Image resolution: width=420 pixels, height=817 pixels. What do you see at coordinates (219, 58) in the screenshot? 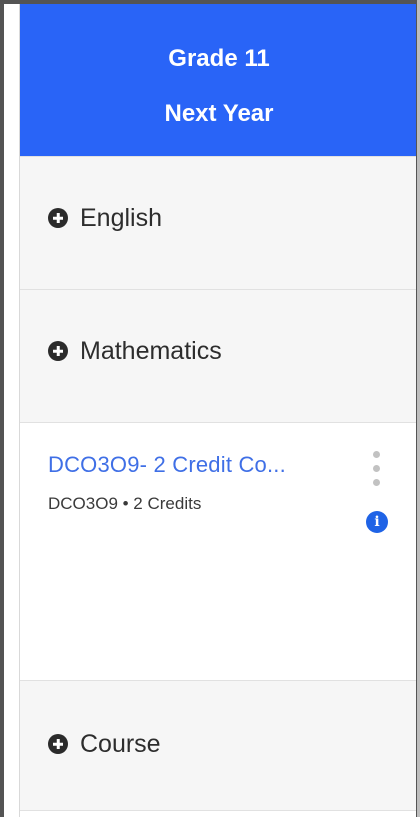
I see `grade-title: Grade 11` at bounding box center [219, 58].